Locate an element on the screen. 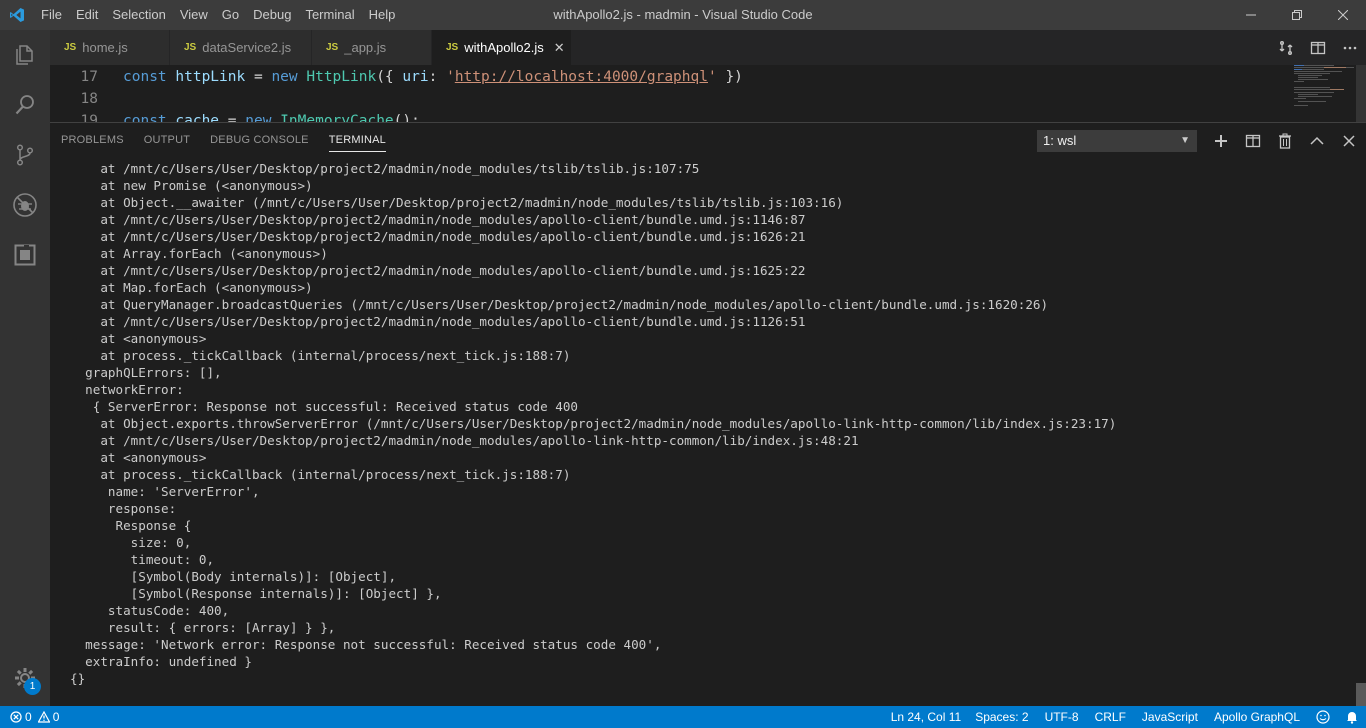 The image size is (1366, 728). menu-item-view: View is located at coordinates (194, 15).